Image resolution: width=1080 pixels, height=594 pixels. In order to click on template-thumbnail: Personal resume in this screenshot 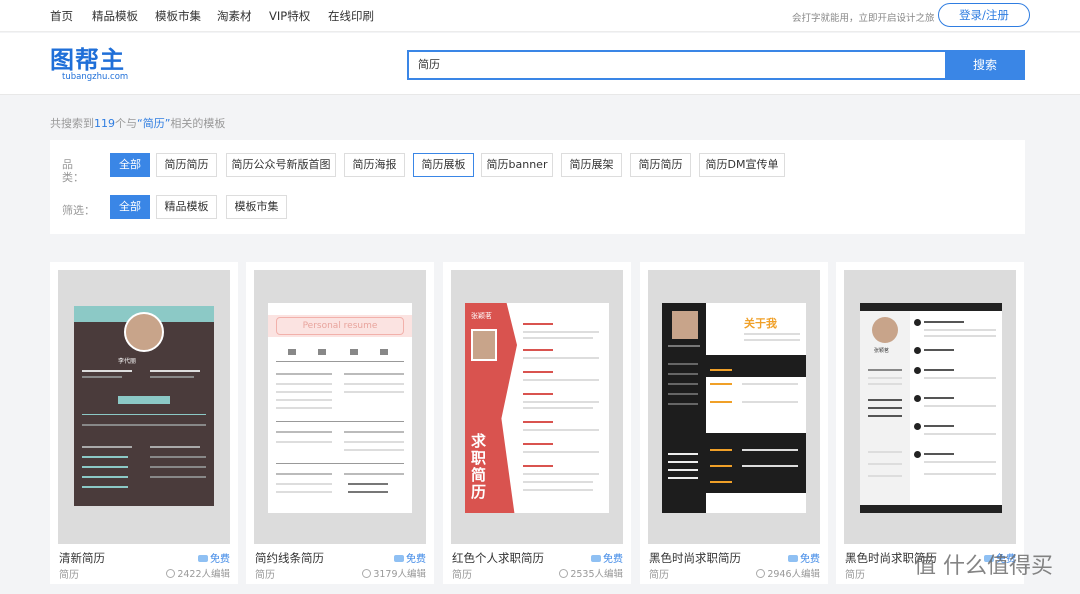, I will do `click(340, 407)`.